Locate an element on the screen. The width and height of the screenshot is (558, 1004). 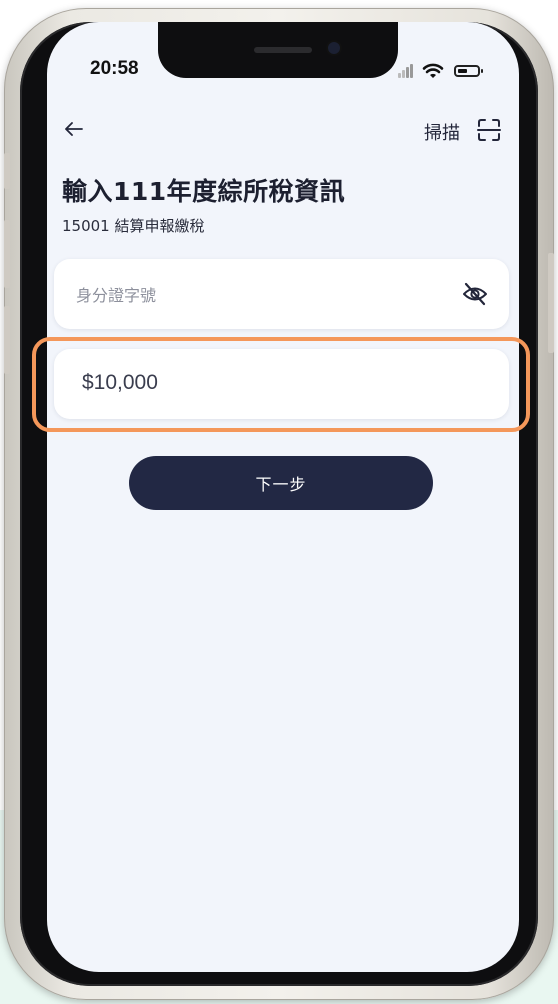
front-camera is located at coordinates (334, 48).